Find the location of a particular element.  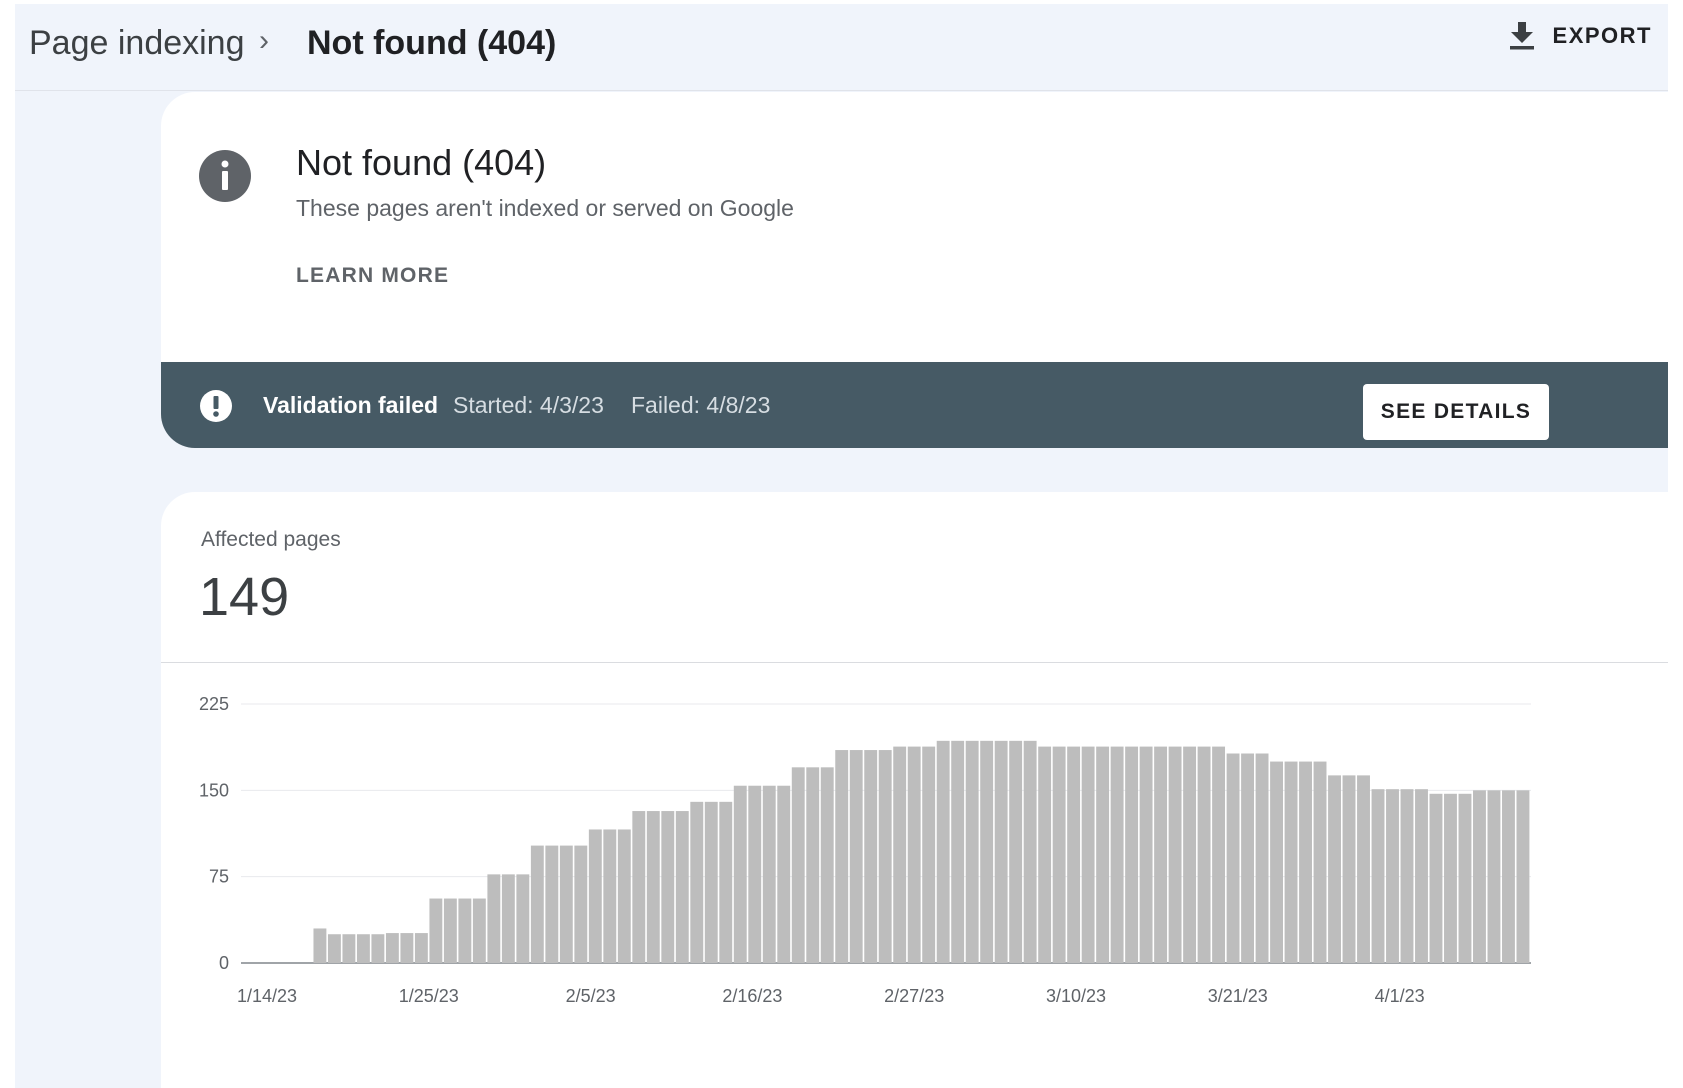

breadcrumb-page-indexing: Page indexing is located at coordinates (137, 43).